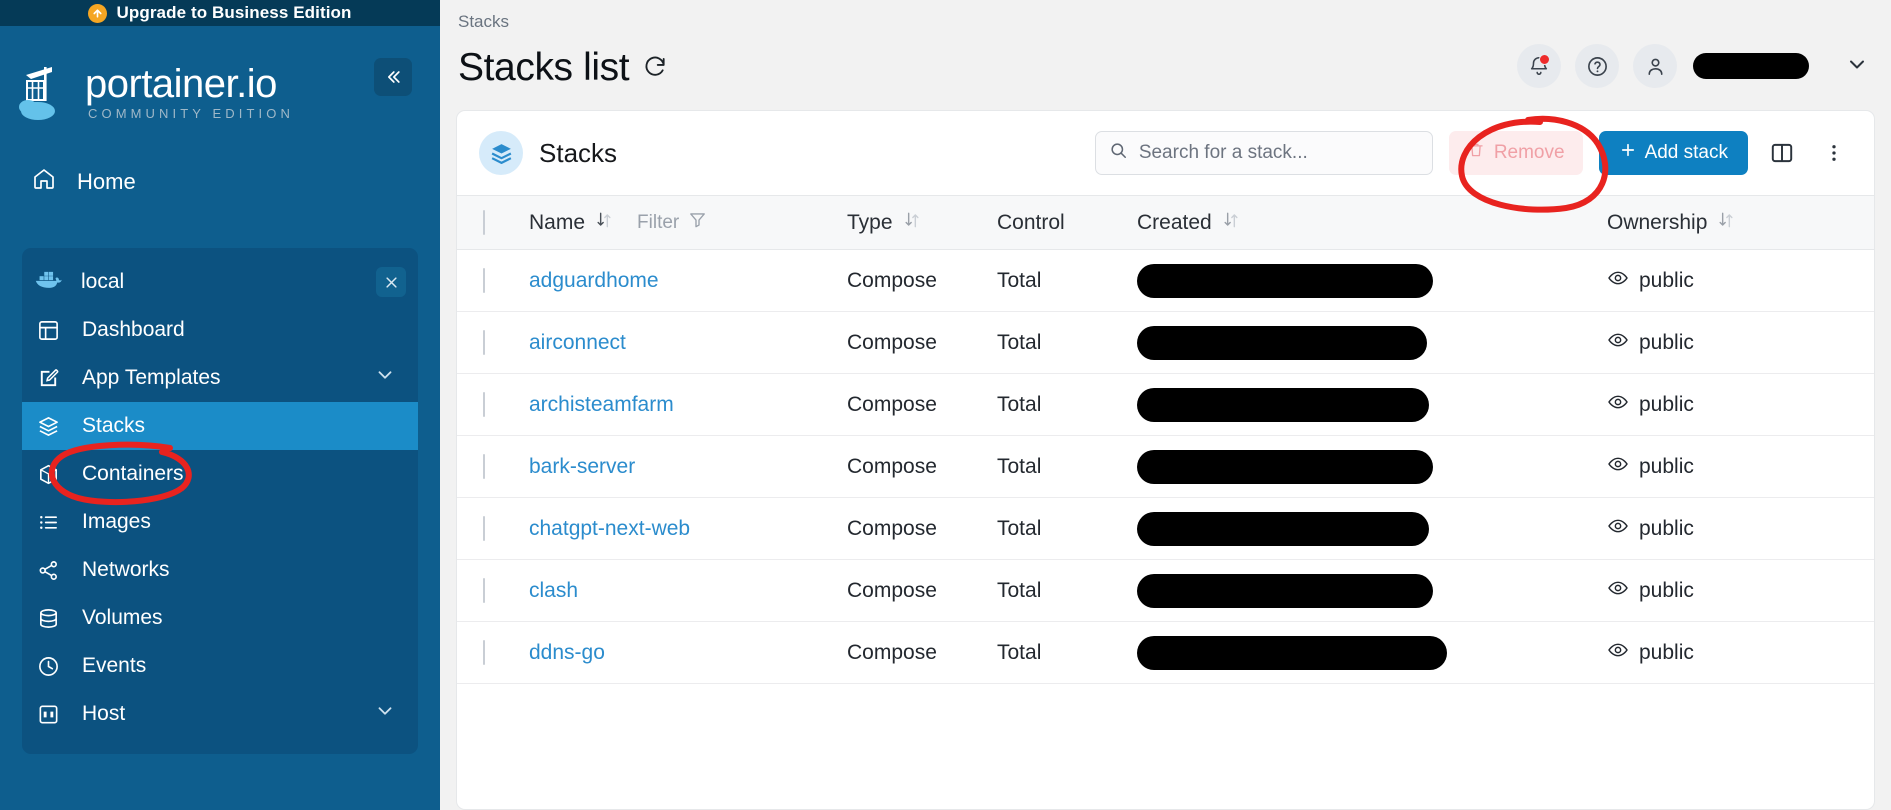  I want to click on search-box, so click(1263, 153).